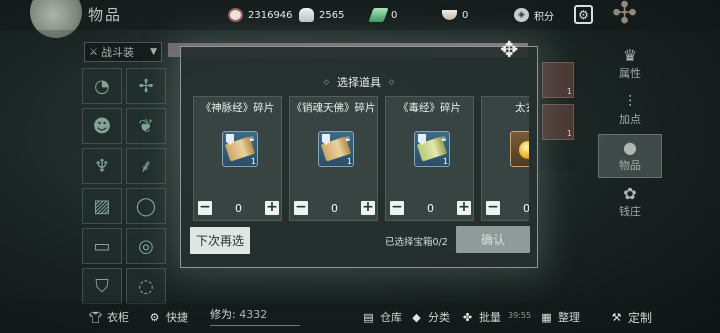 This screenshot has height=333, width=720. Describe the element at coordinates (391, 317) in the screenshot. I see `warehouse-label: 仓库` at that location.